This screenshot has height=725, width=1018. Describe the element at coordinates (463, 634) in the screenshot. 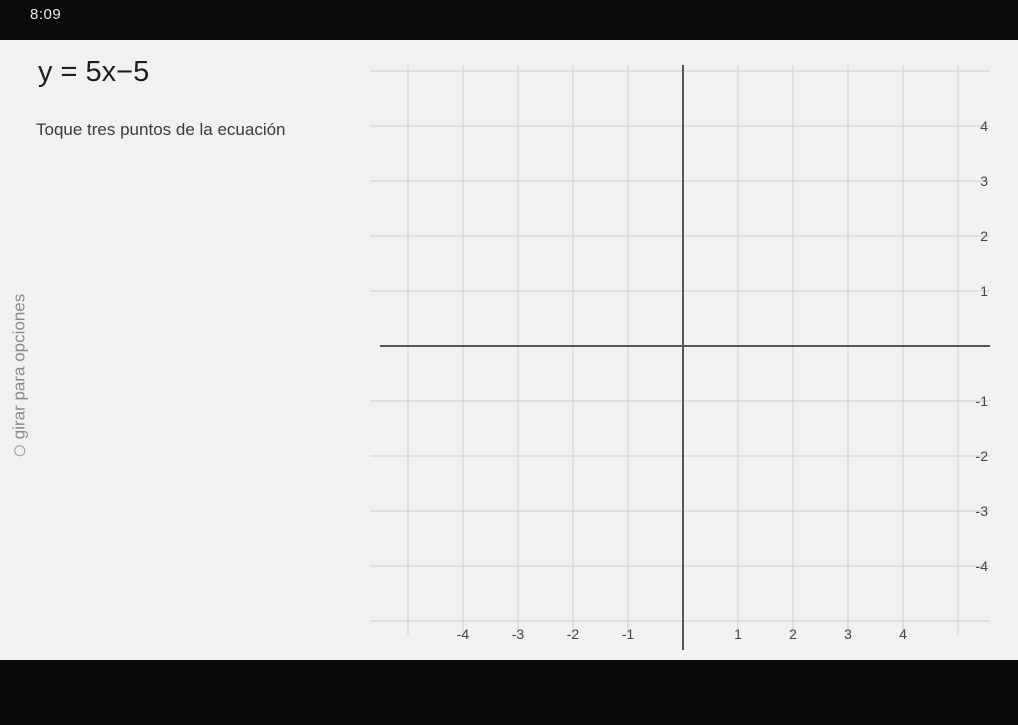

I see `x-tick-label: -4` at that location.